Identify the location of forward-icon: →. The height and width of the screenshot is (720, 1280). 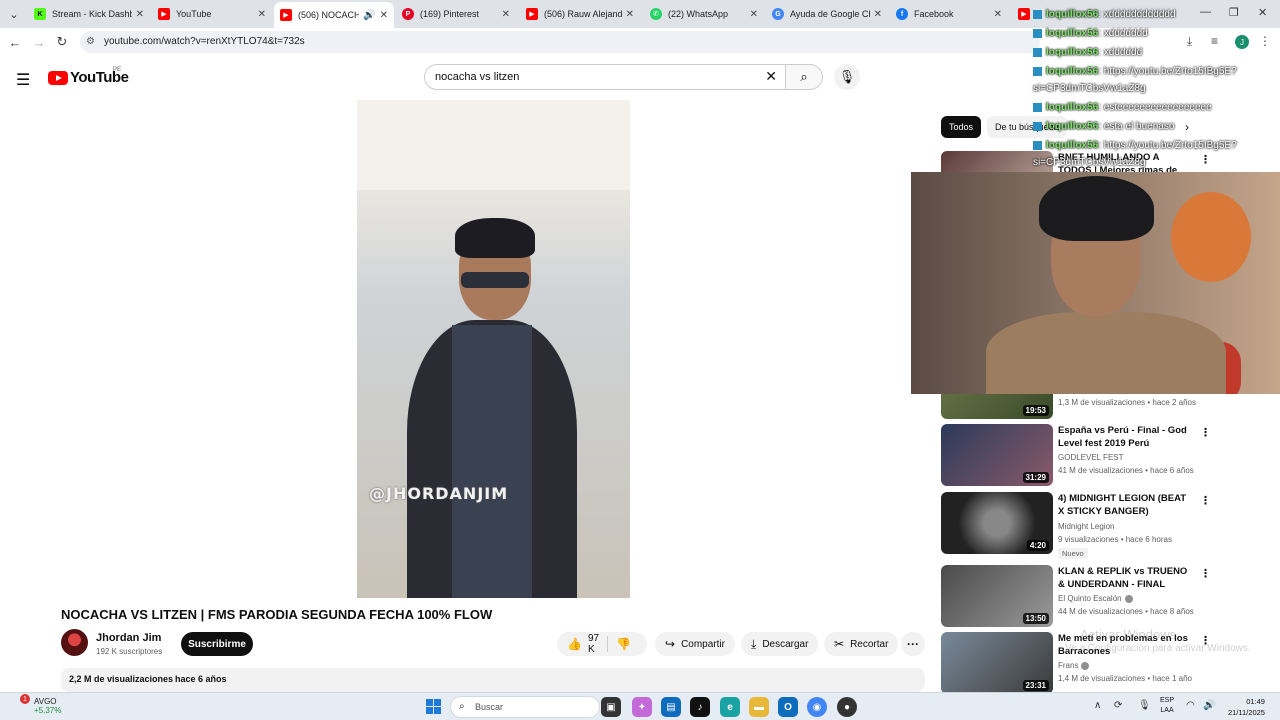
(39, 42).